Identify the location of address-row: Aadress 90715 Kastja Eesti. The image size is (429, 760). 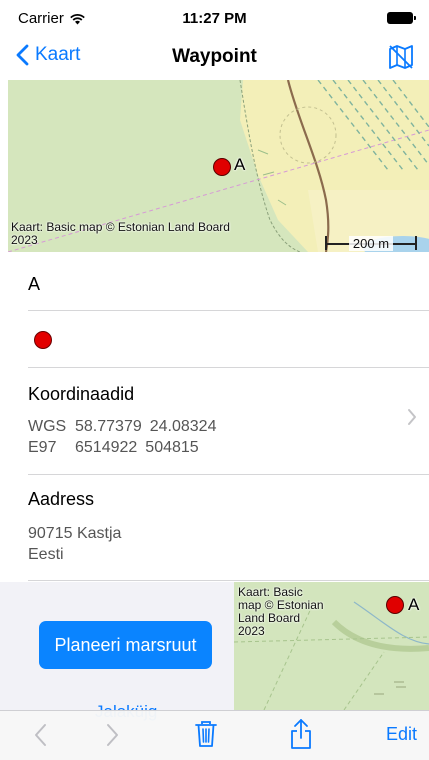
(228, 528).